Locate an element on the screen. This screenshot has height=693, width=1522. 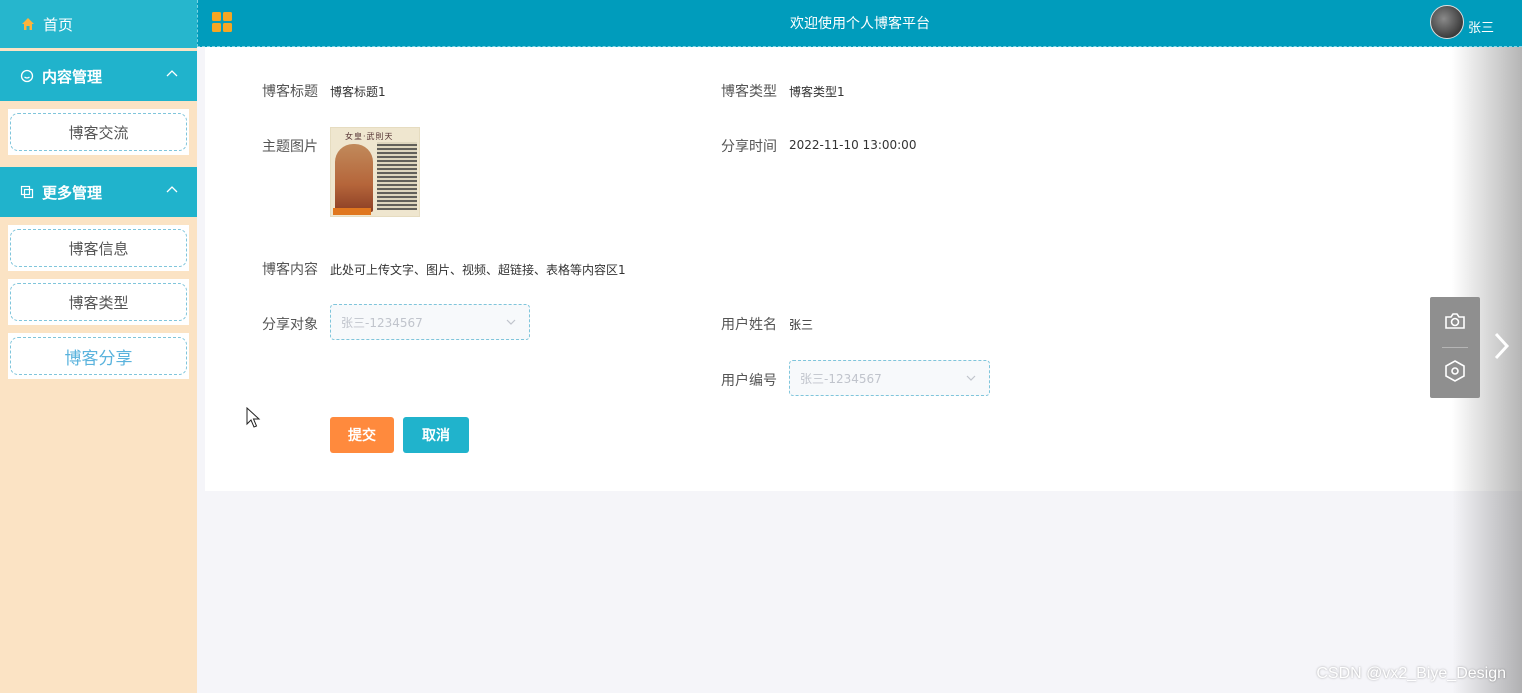
sidebar-group-content: 内容管理 is located at coordinates (98, 76).